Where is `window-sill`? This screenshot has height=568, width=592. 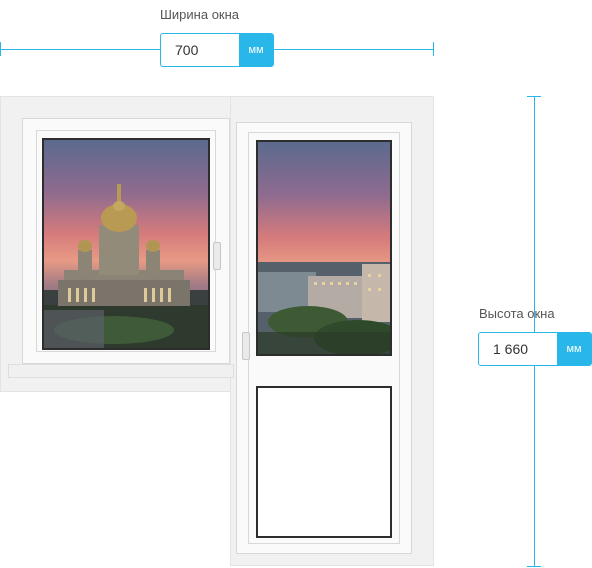 window-sill is located at coordinates (121, 371).